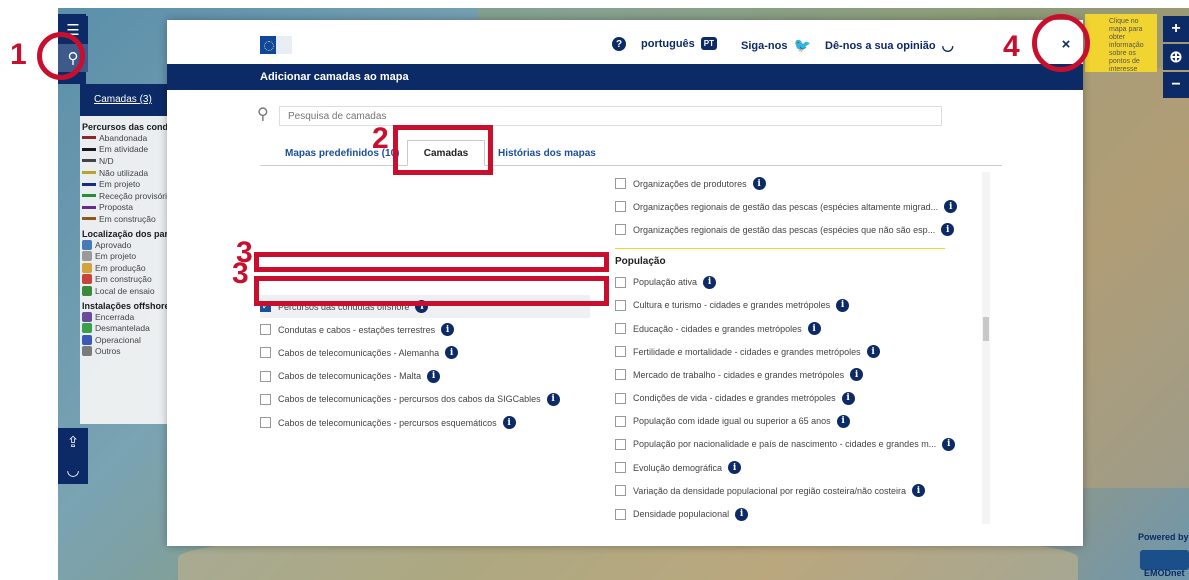  I want to click on emodnet-logo, so click(1164, 560).